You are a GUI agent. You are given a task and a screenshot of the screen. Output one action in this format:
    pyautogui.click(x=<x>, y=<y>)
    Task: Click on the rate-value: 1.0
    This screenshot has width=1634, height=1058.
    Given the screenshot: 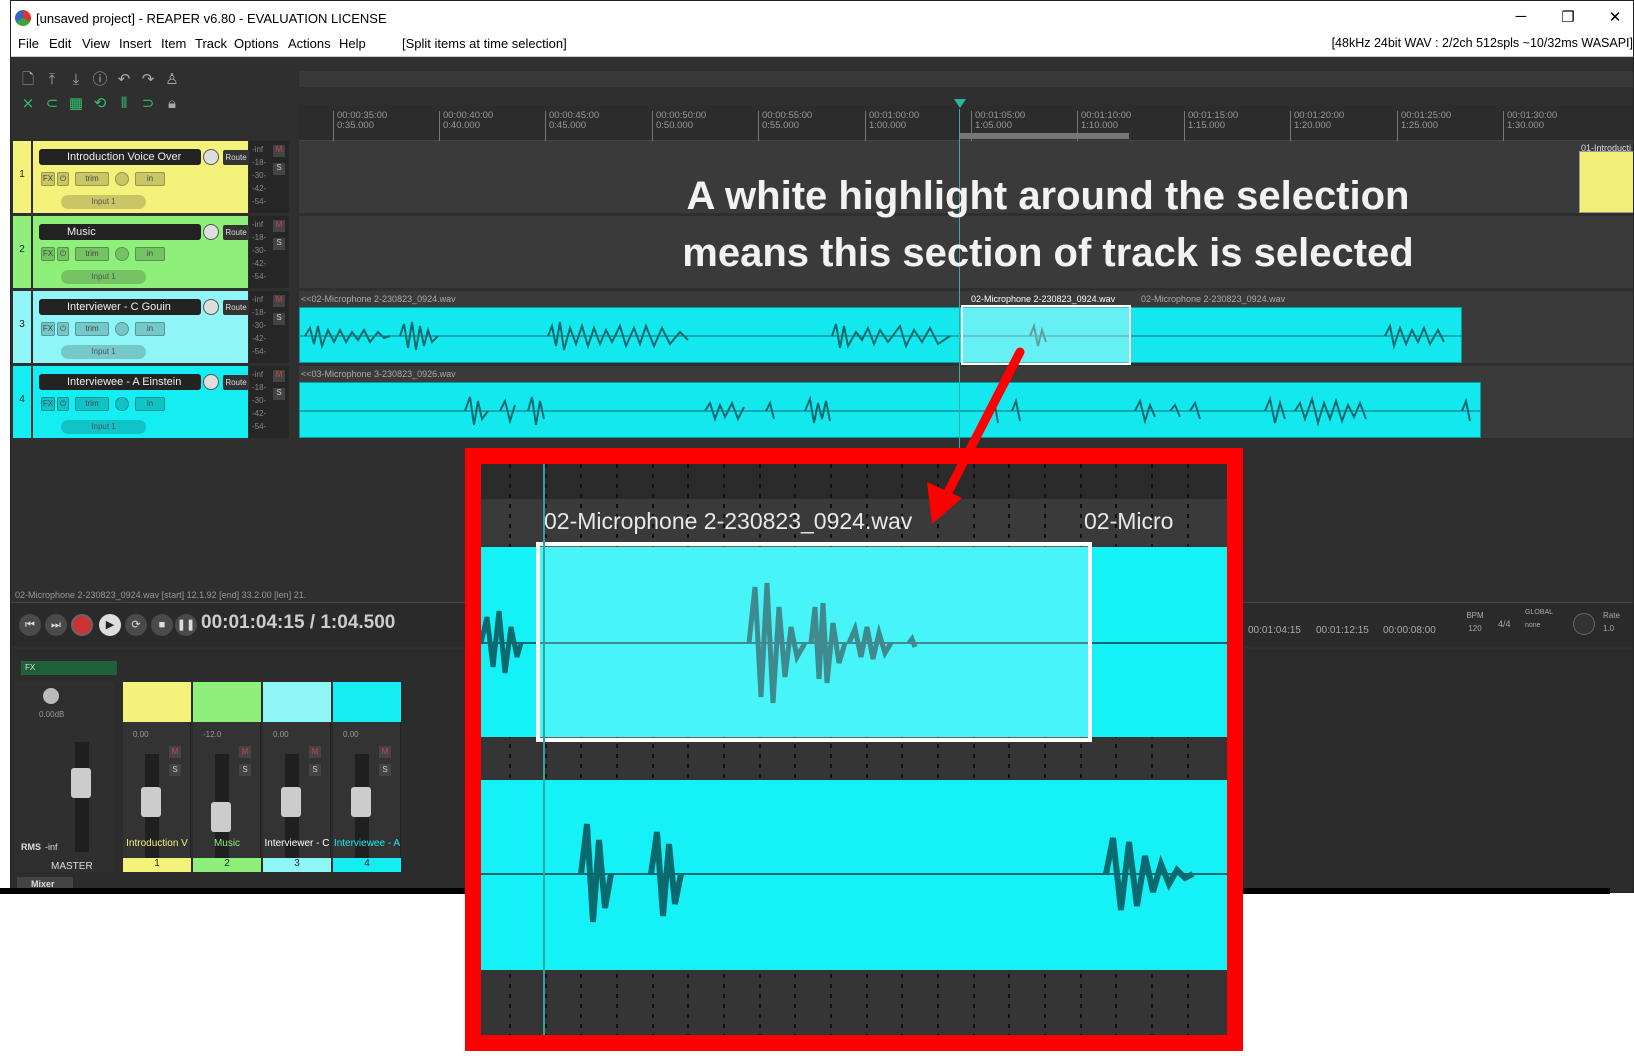 What is the action you would take?
    pyautogui.click(x=1611, y=628)
    